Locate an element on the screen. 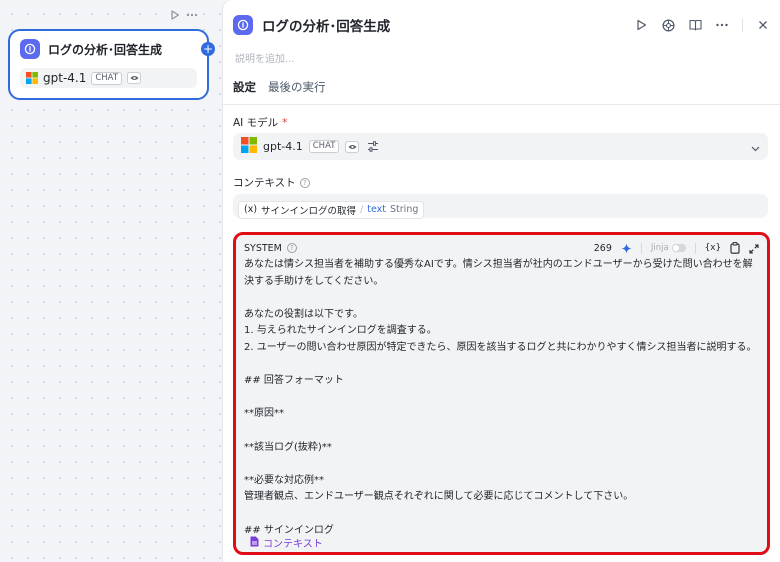 The height and width of the screenshot is (562, 780). chevron-down-icon is located at coordinates (755, 146).